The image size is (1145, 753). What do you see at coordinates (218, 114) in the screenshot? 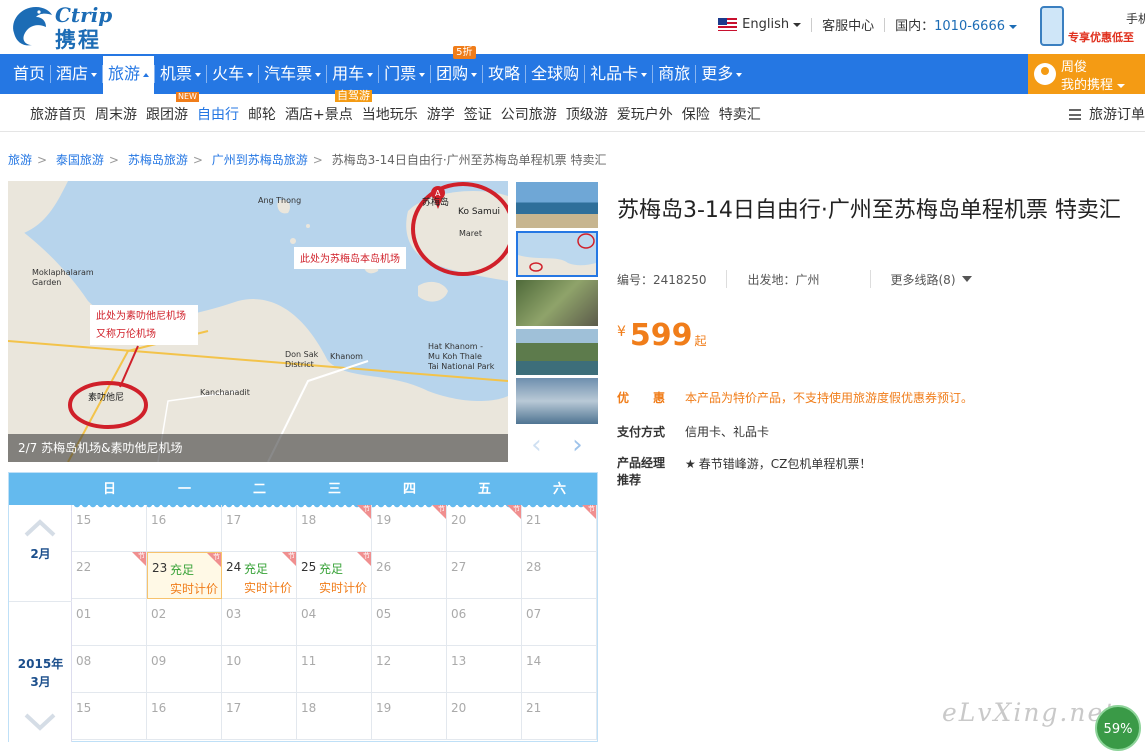
I see `subnav-item: 自由行` at bounding box center [218, 114].